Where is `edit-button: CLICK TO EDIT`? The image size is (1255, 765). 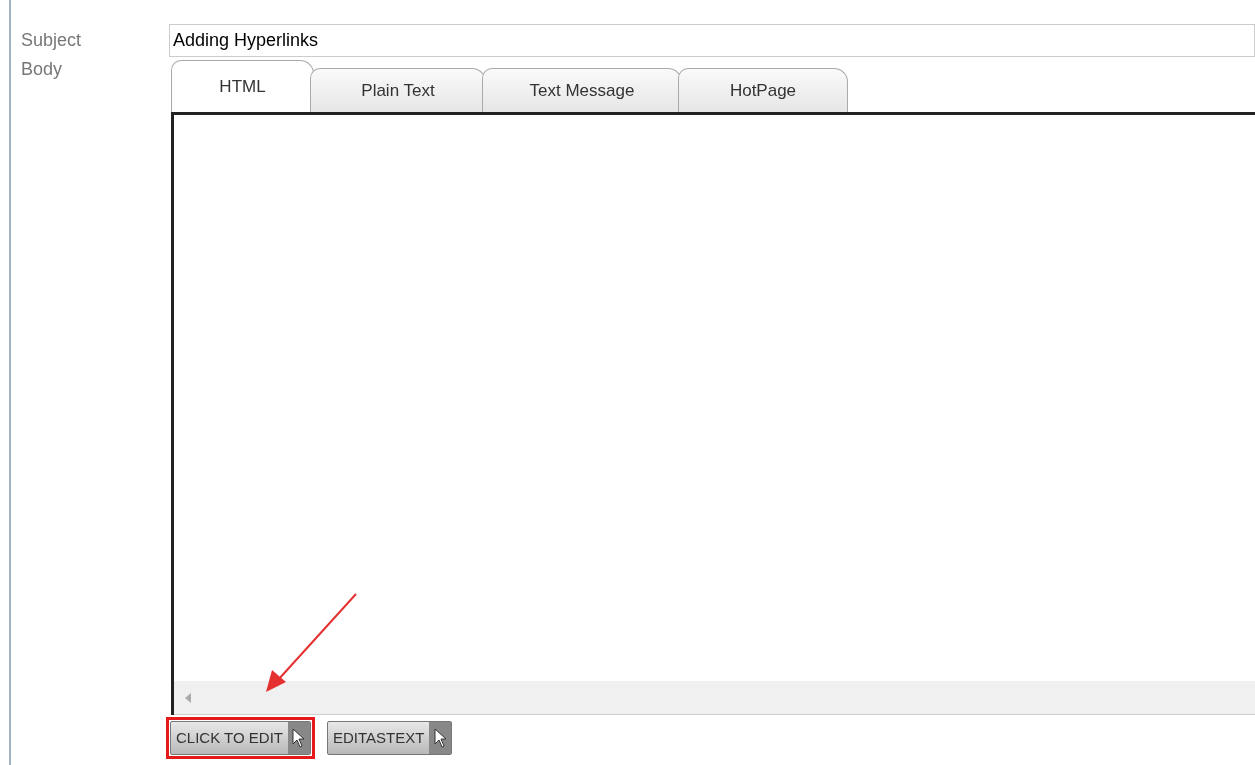
edit-button: CLICK TO EDIT is located at coordinates (240, 738).